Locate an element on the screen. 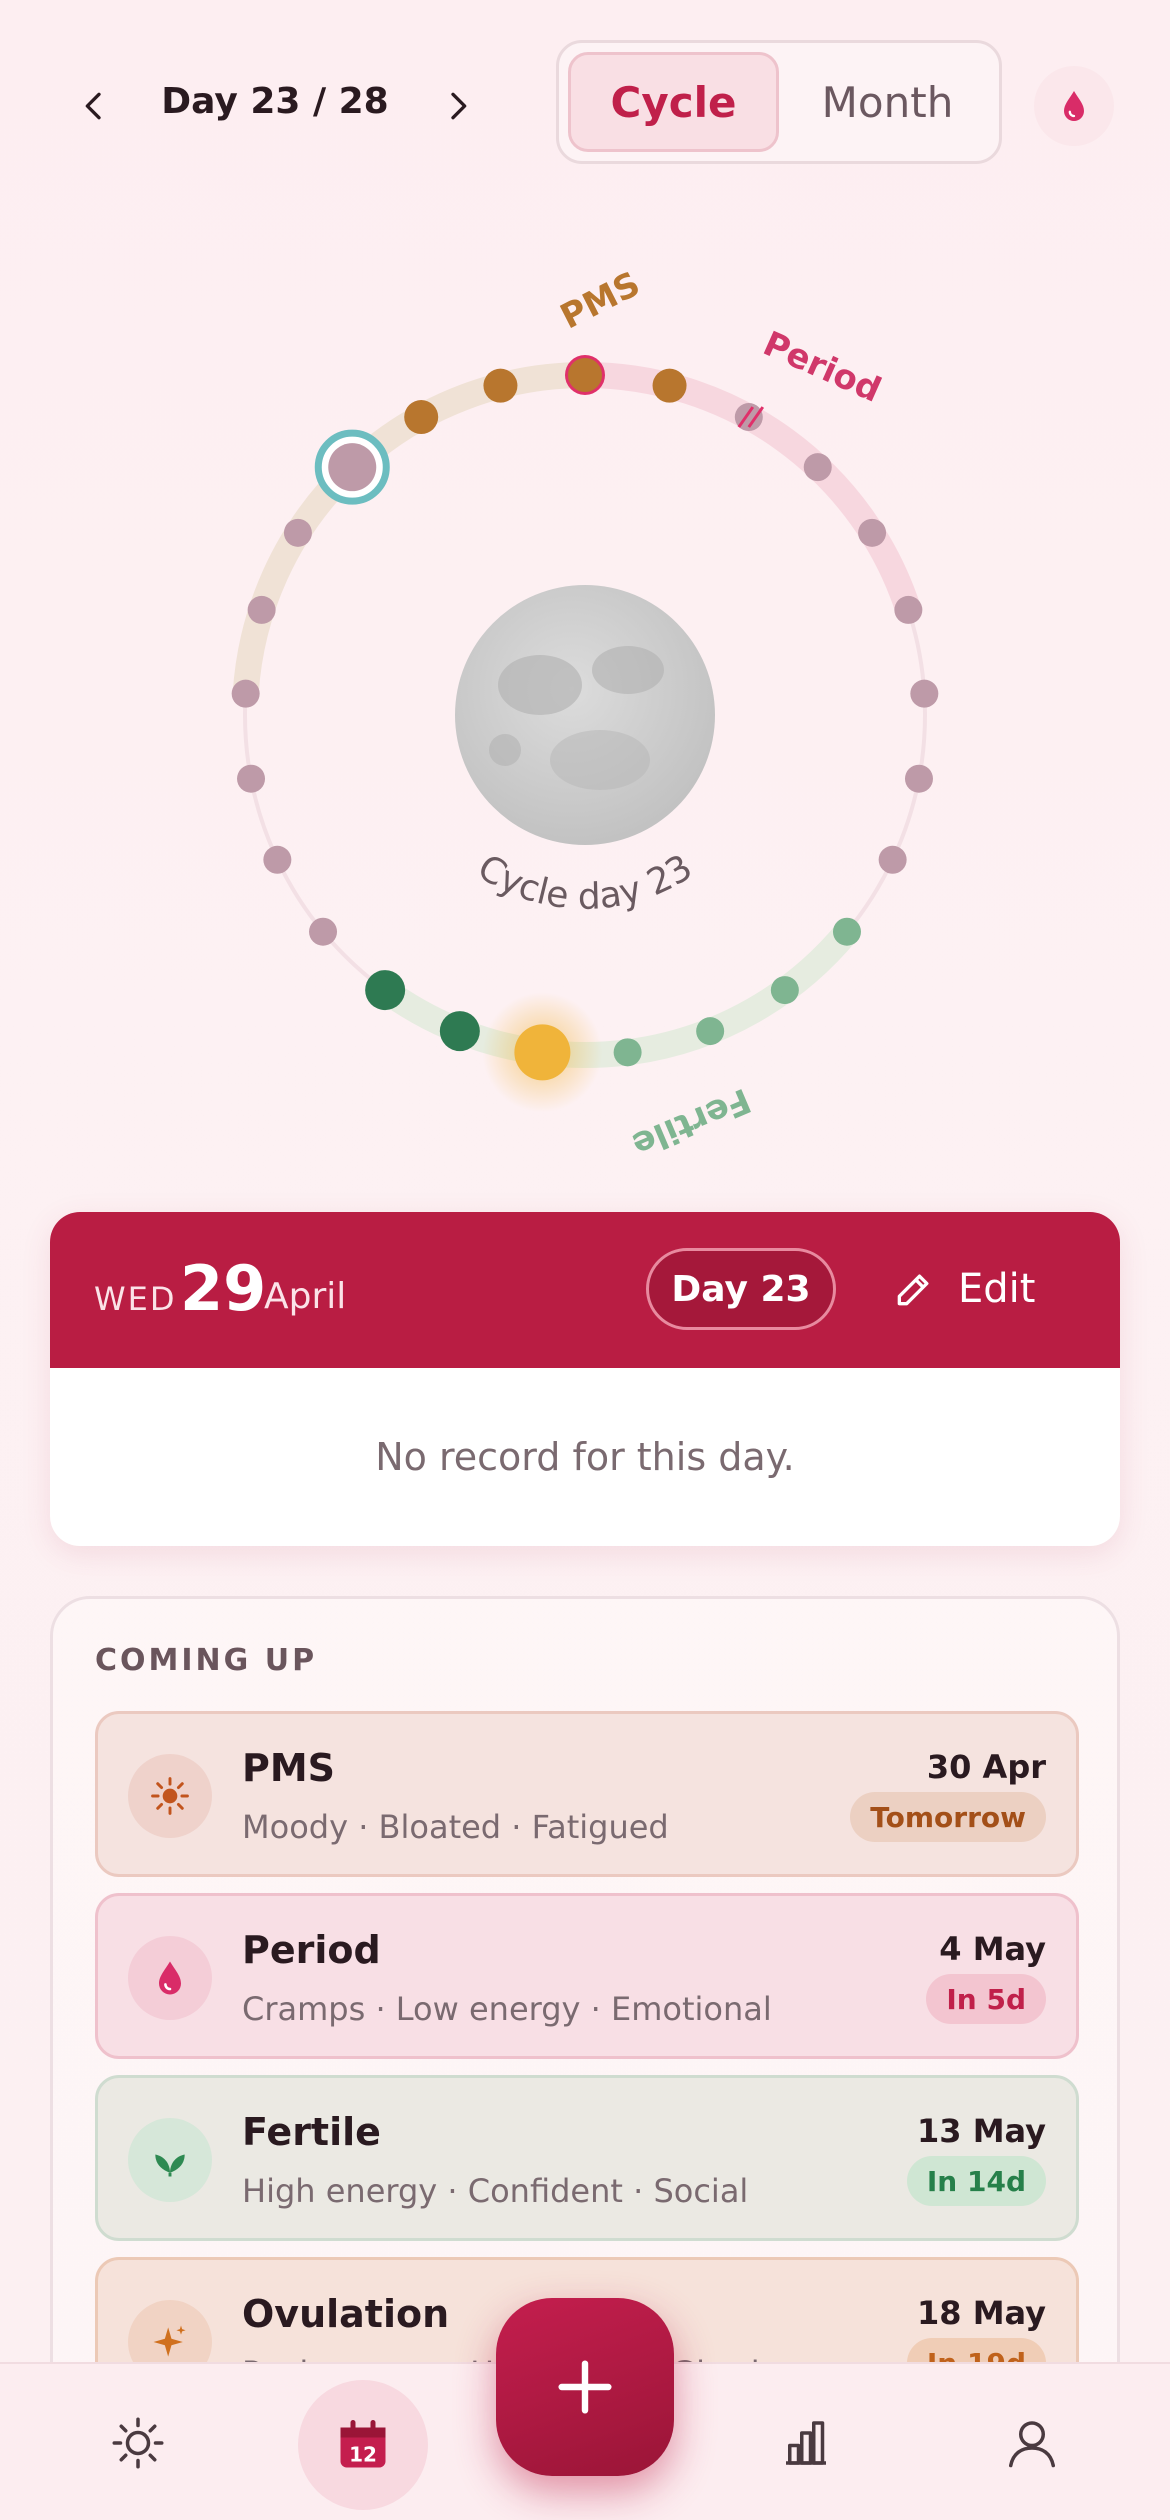 The height and width of the screenshot is (2520, 1170). phase-label: Period is located at coordinates (822, 367).